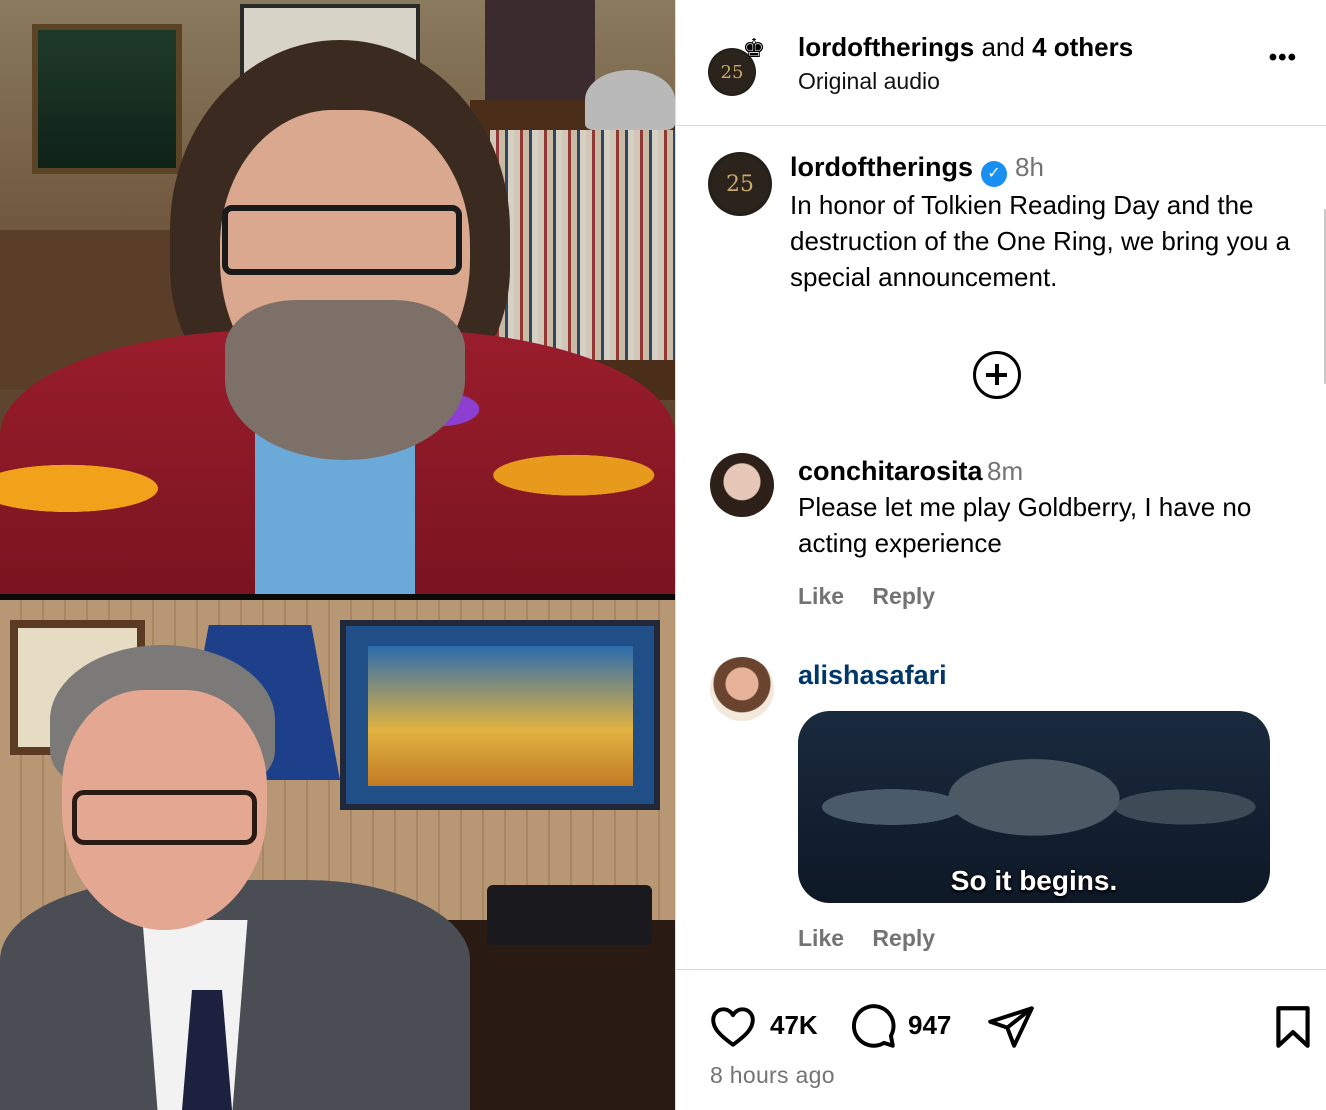 Image resolution: width=1326 pixels, height=1110 pixels. Describe the element at coordinates (881, 167) in the screenshot. I see `caption-username: lordoftherings` at that location.